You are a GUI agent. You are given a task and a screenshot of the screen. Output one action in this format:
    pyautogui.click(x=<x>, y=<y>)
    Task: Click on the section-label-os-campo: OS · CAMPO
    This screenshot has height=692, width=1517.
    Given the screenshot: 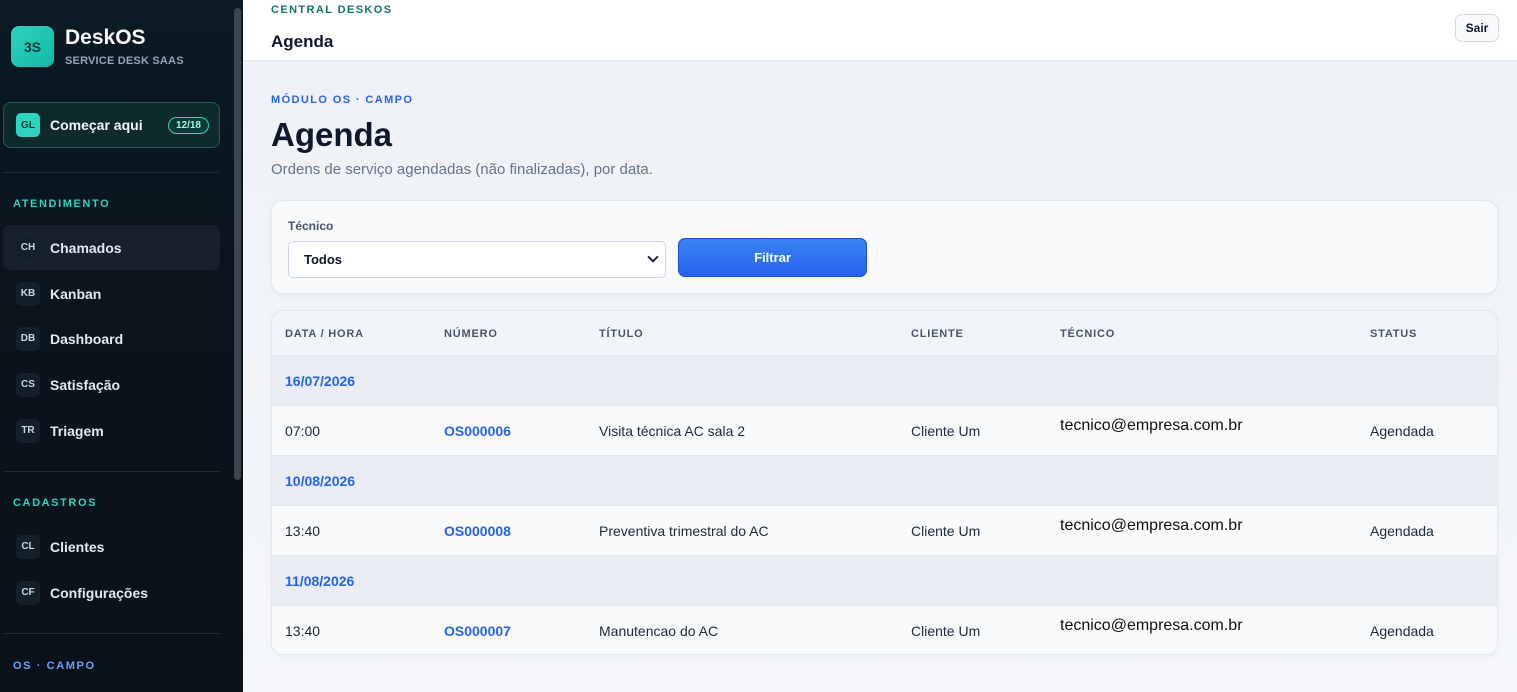 What is the action you would take?
    pyautogui.click(x=54, y=666)
    